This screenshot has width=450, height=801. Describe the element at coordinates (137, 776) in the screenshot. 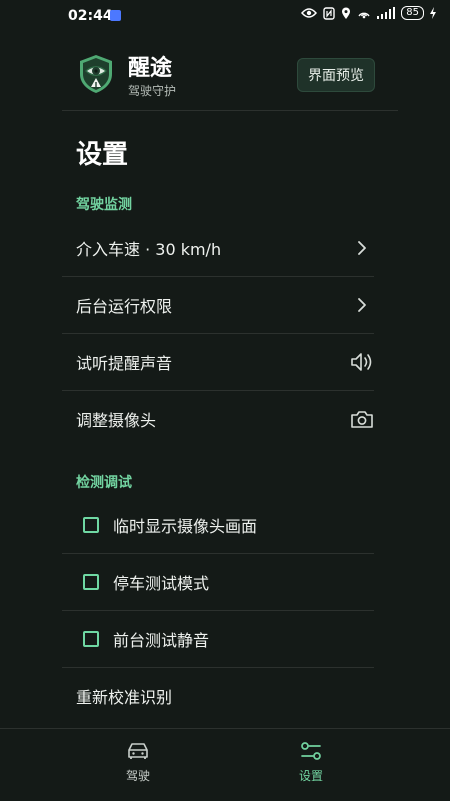

I see `nav-label-driving: 驾驶` at that location.